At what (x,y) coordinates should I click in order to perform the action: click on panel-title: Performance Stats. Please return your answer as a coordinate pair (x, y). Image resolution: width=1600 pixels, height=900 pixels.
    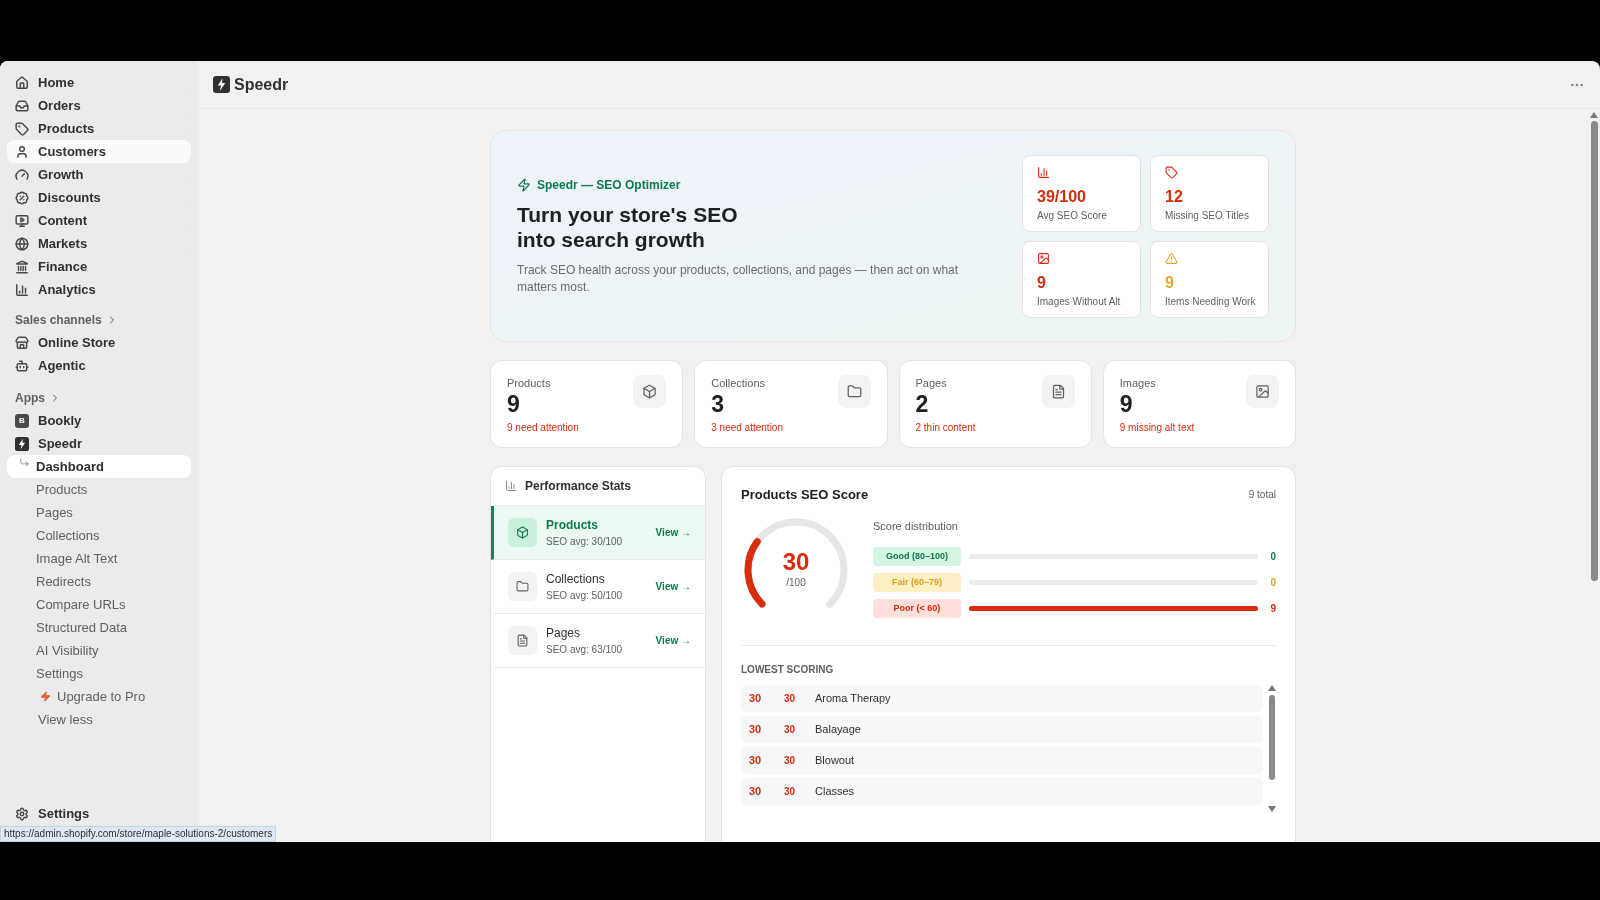
    Looking at the image, I should click on (578, 486).